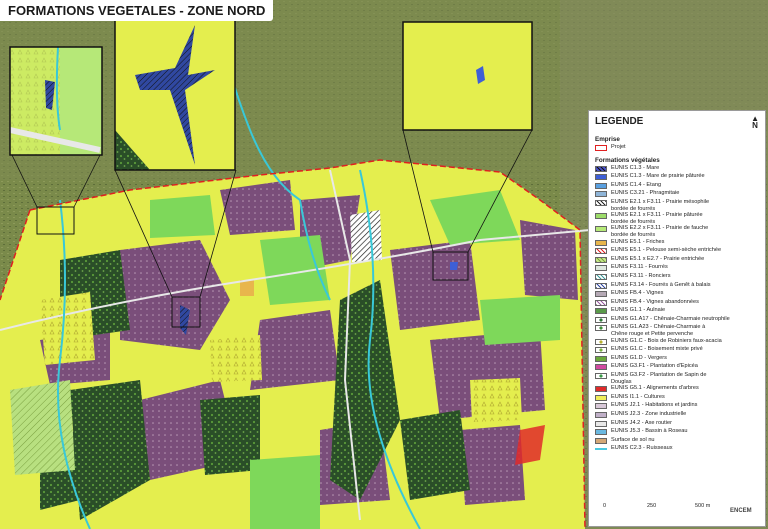 This screenshot has height=529, width=768. Describe the element at coordinates (741, 511) in the screenshot. I see `encem-logo: ENCEM` at that location.